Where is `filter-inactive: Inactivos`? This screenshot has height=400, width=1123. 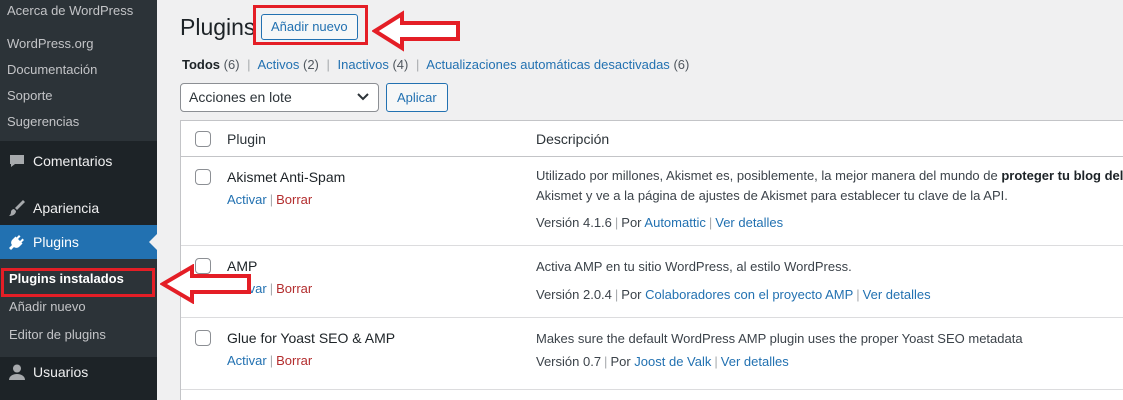 filter-inactive: Inactivos is located at coordinates (363, 64).